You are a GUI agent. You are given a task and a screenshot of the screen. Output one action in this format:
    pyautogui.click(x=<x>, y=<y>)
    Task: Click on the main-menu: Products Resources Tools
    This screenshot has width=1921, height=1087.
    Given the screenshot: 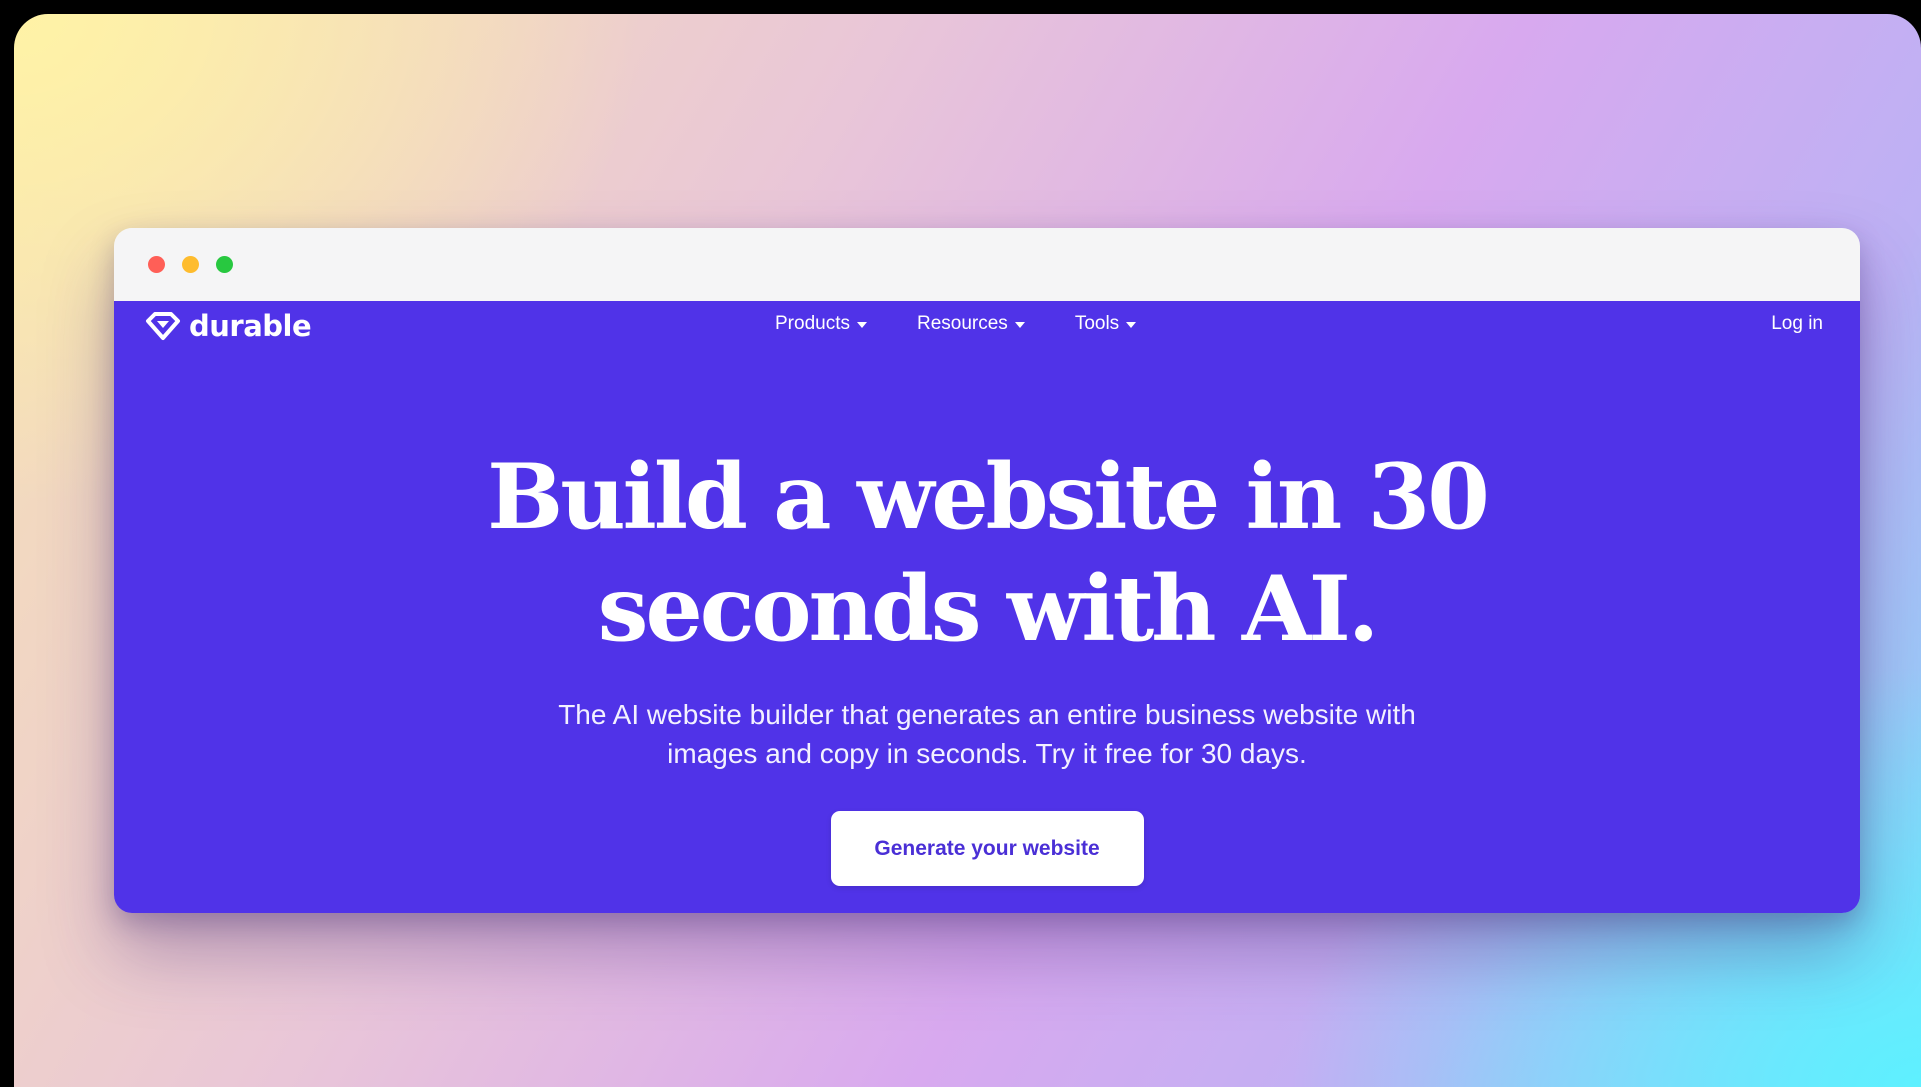 What is the action you would take?
    pyautogui.click(x=956, y=324)
    